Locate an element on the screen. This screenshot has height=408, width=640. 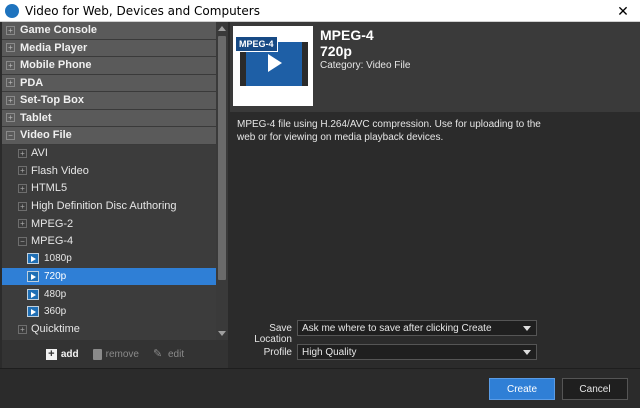
play-icon is located at coordinates (275, 63).